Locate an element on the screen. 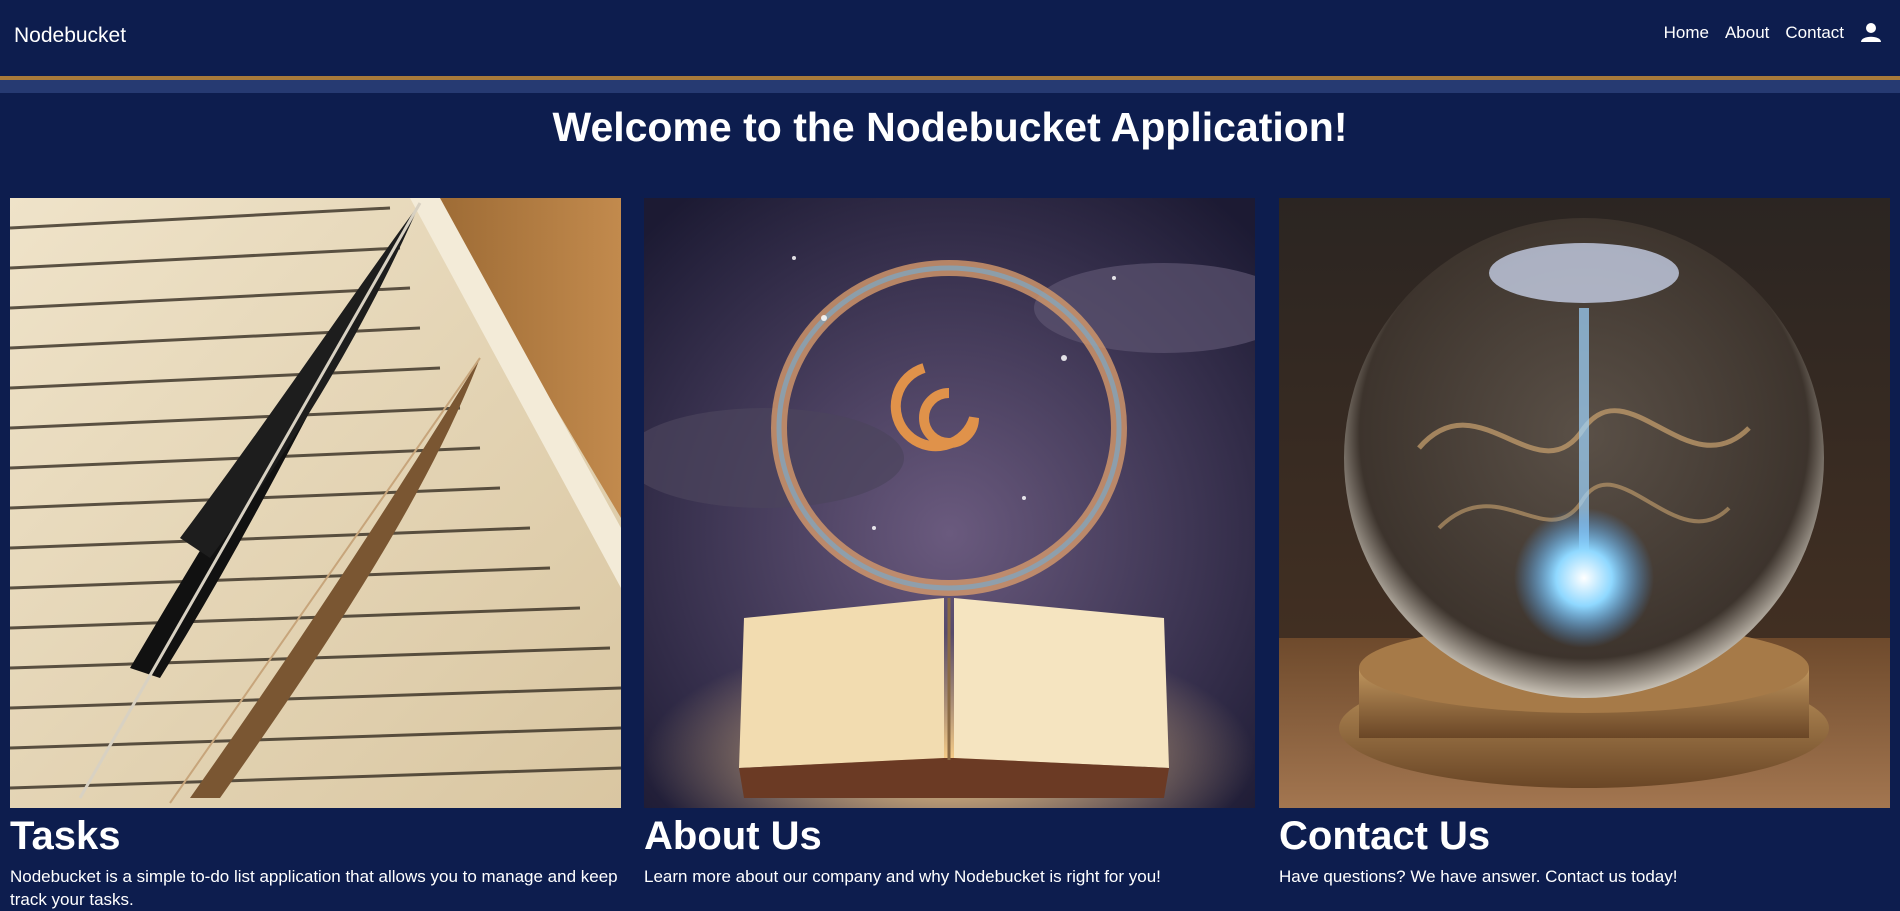 This screenshot has width=1900, height=911. user-icon is located at coordinates (1871, 33).